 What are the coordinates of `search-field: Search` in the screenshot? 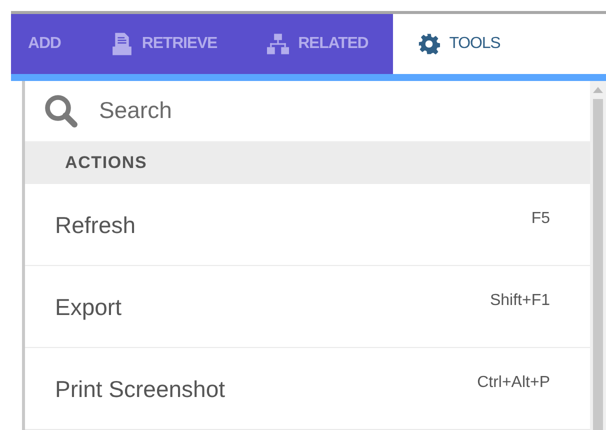 It's located at (249, 111).